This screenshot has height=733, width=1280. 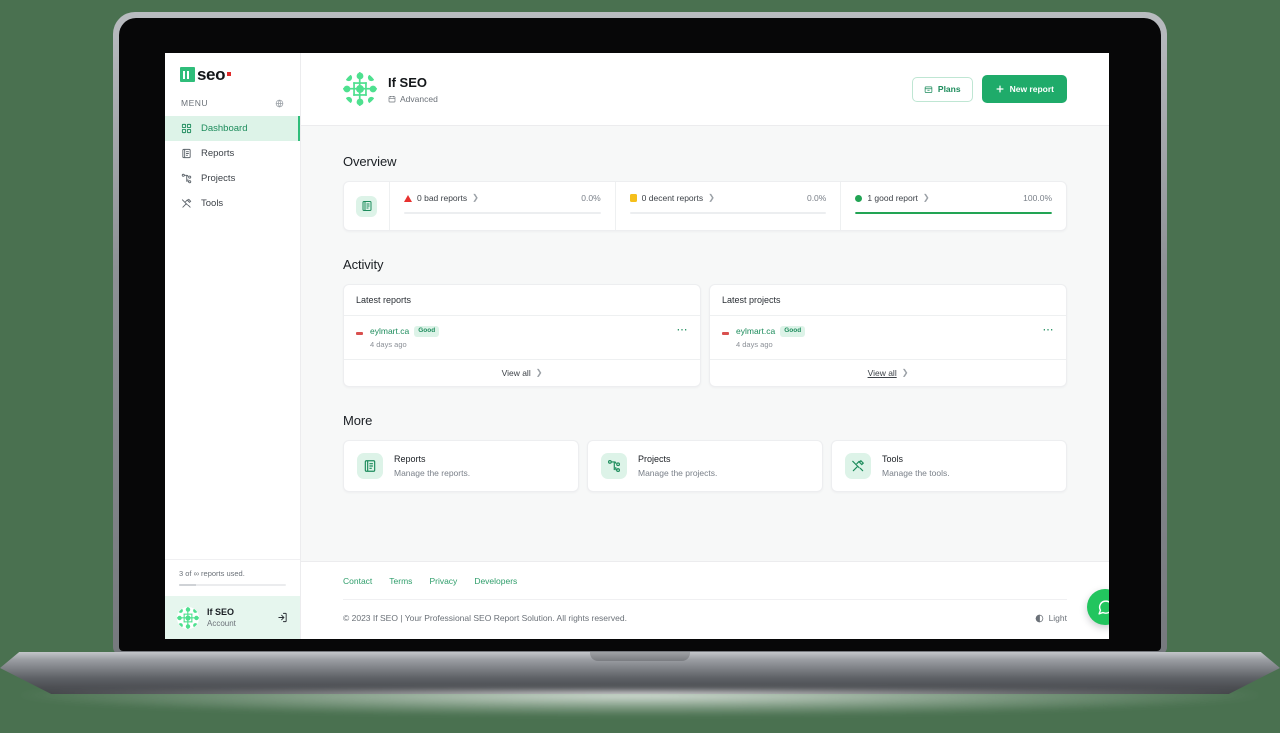 What do you see at coordinates (949, 465) in the screenshot?
I see `more-card-tools: Tools Manage the tools.` at bounding box center [949, 465].